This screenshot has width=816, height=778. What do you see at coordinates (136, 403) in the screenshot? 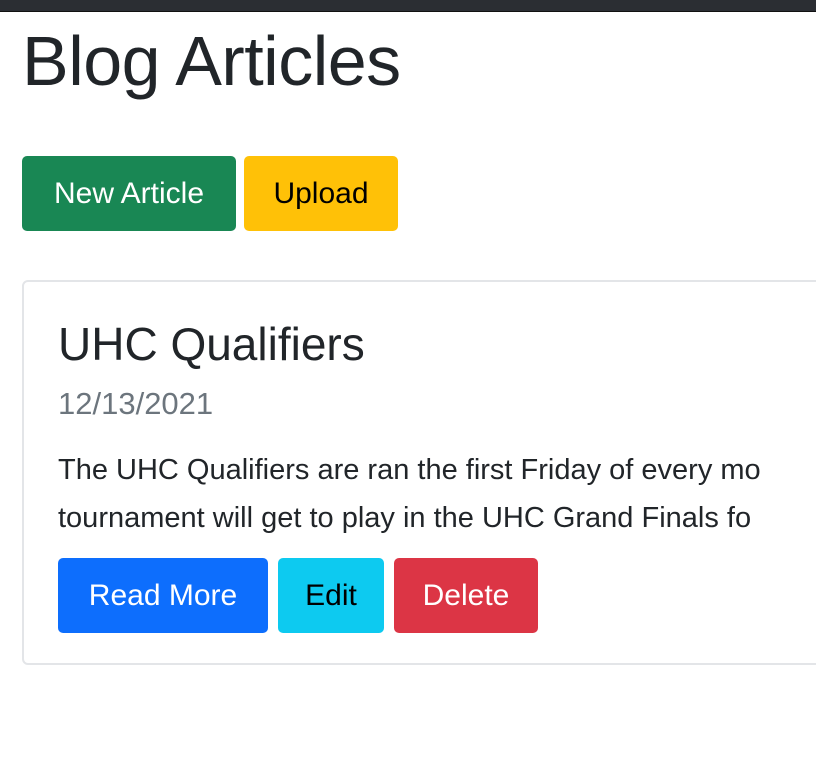
I see `article-date: 12/13/2021` at bounding box center [136, 403].